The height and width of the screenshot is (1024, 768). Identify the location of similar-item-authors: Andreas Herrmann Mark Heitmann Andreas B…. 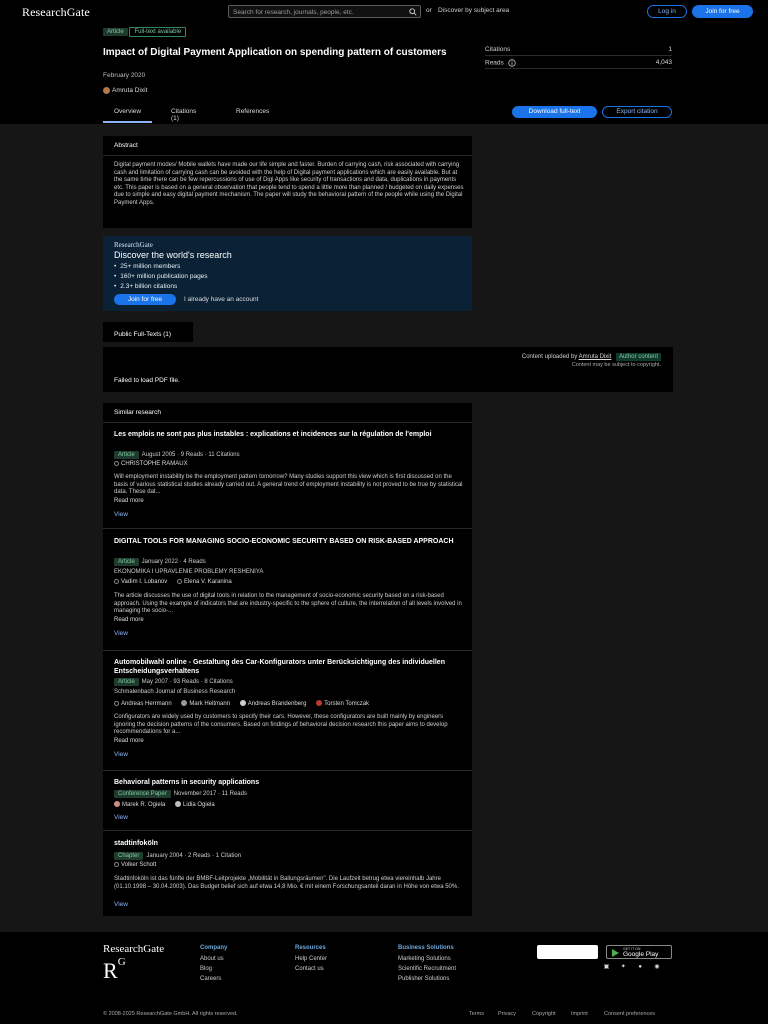
(245, 703).